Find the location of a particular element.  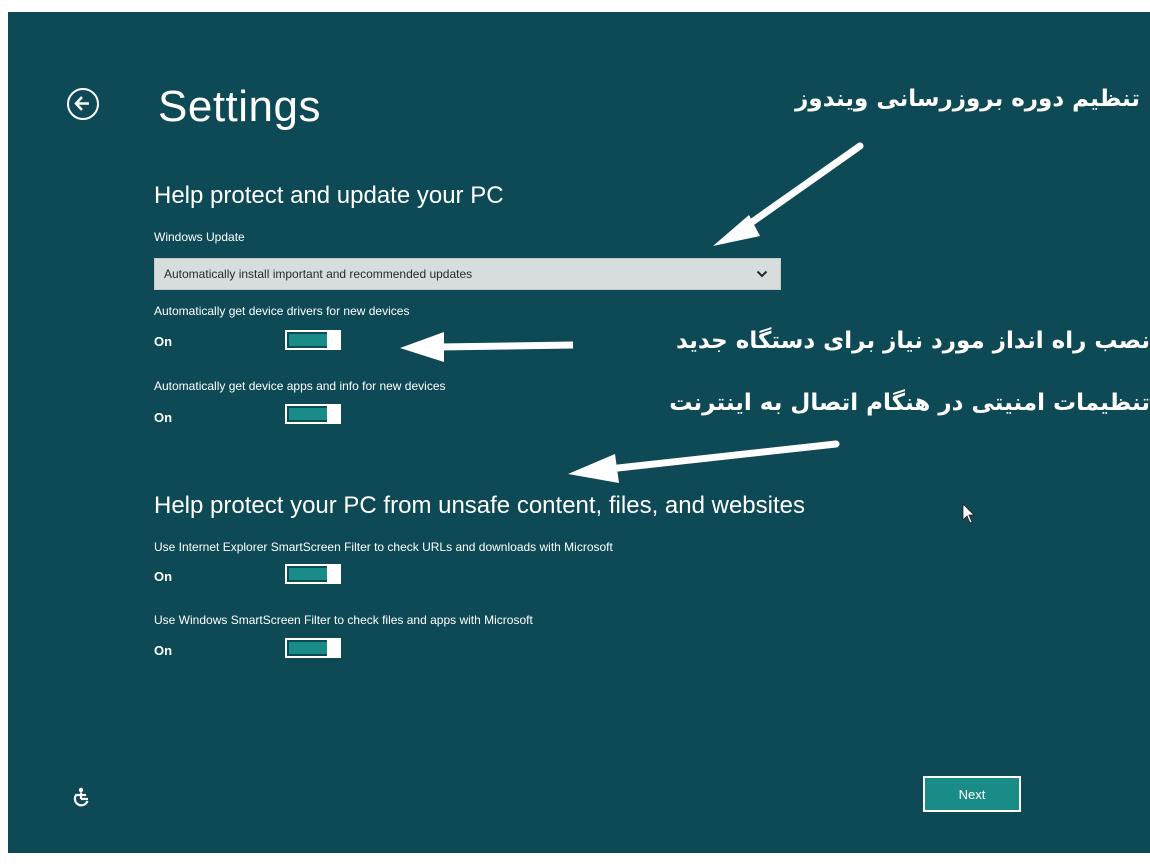

mouse-cursor-icon is located at coordinates (968, 513).